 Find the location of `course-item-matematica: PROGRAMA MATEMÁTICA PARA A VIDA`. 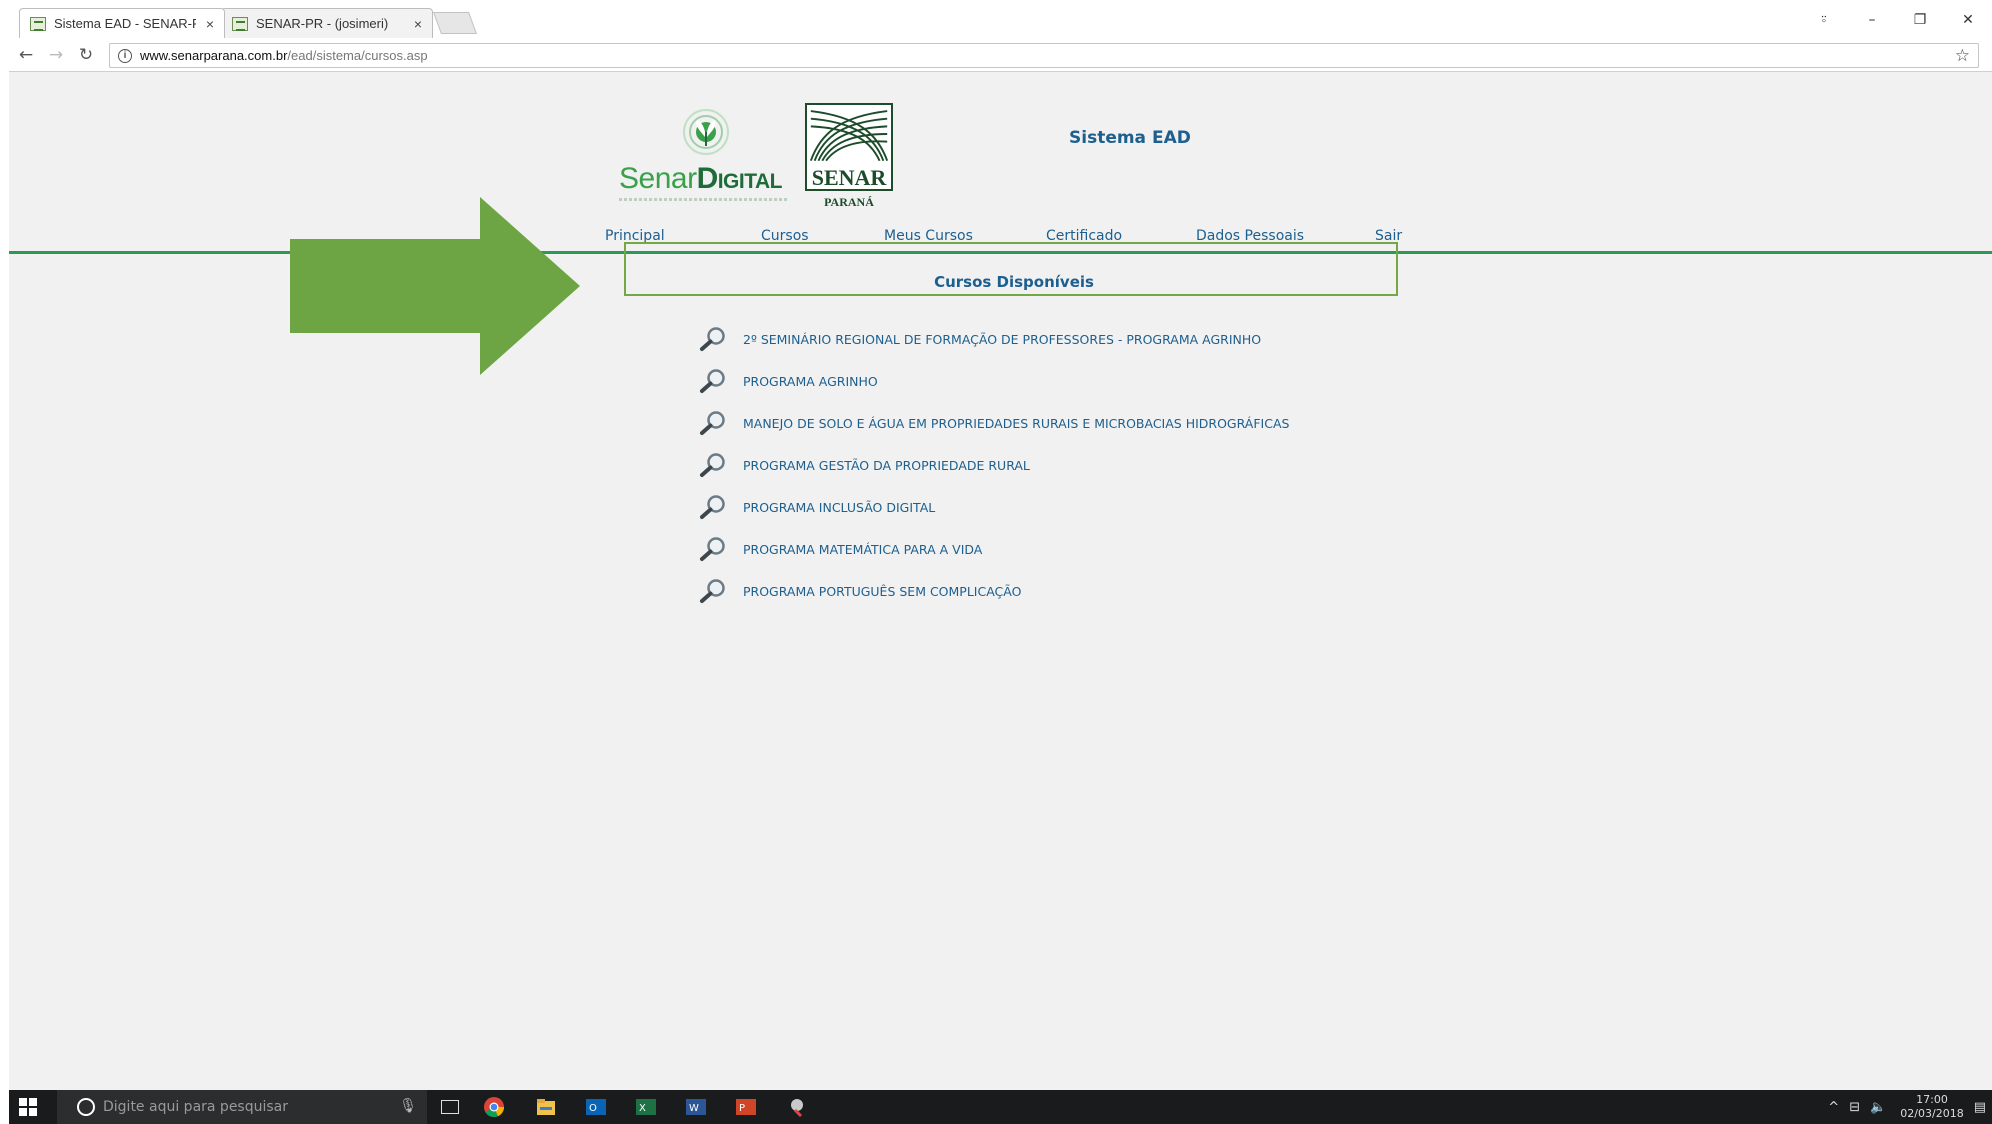

course-item-matematica: PROGRAMA MATEMÁTICA PARA A VIDA is located at coordinates (840, 549).